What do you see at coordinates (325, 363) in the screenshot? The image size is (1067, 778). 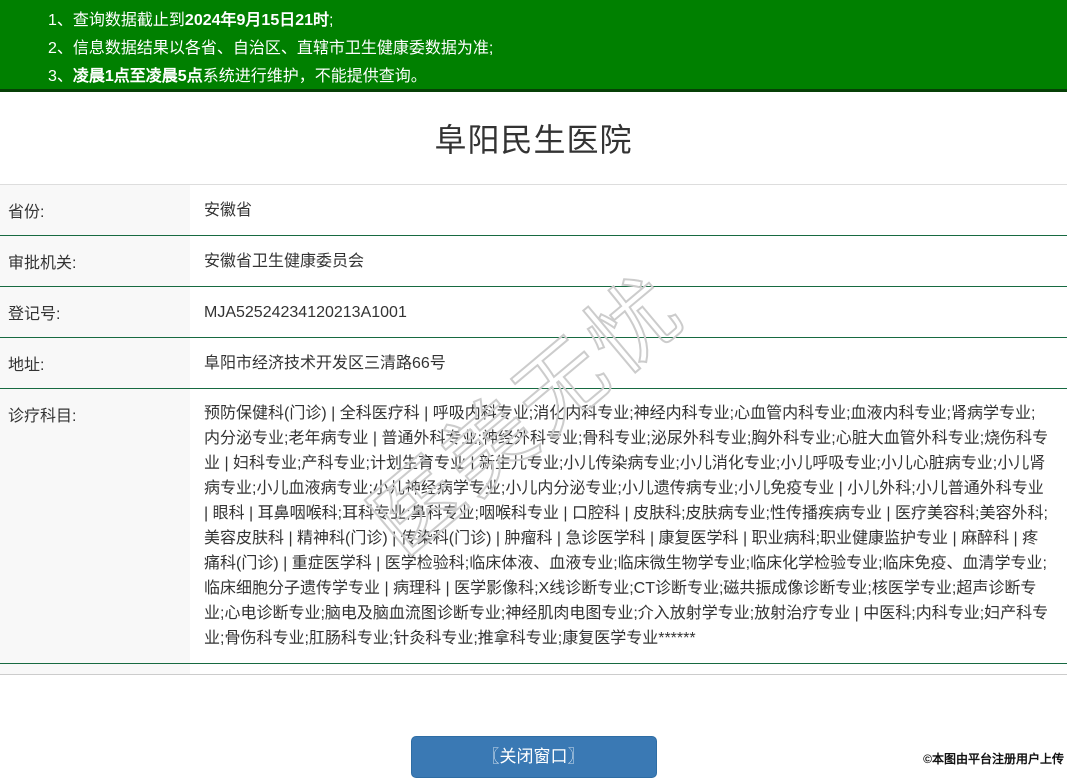 I see `row-value: 阜阳市经济技术开发区三清路66号` at bounding box center [325, 363].